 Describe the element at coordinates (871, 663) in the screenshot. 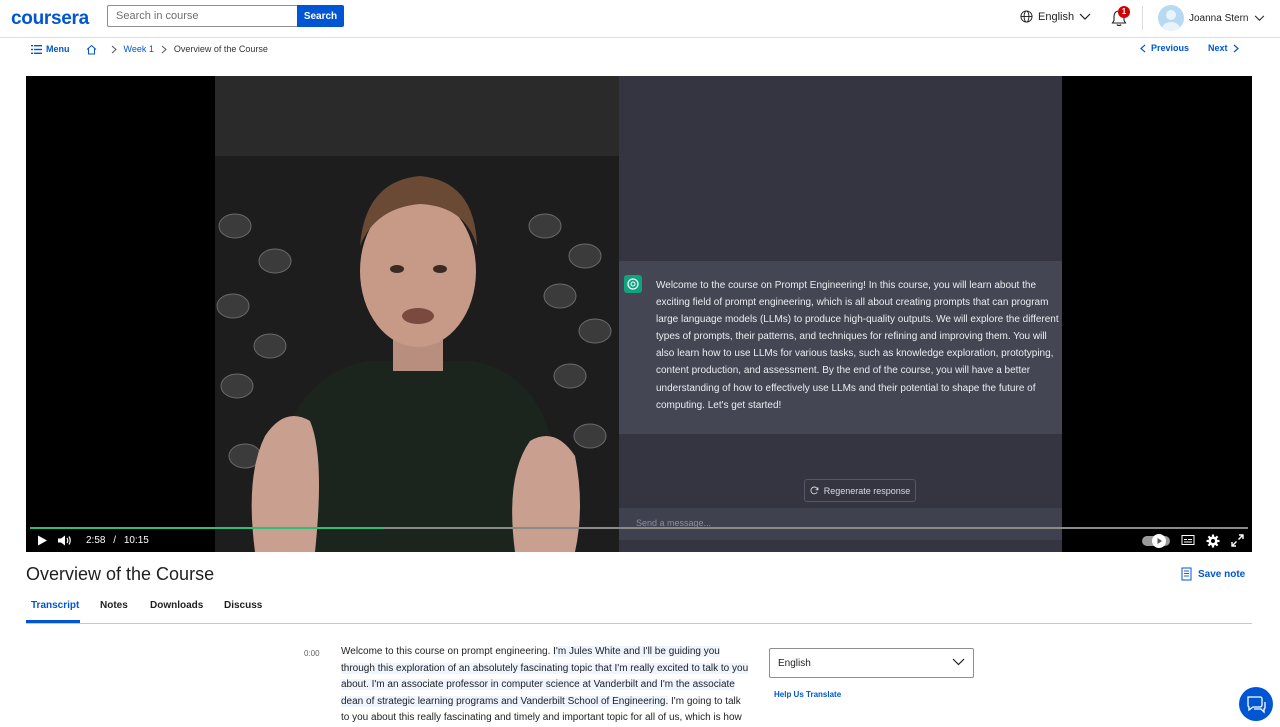

I see `transcript-language-select: English` at that location.